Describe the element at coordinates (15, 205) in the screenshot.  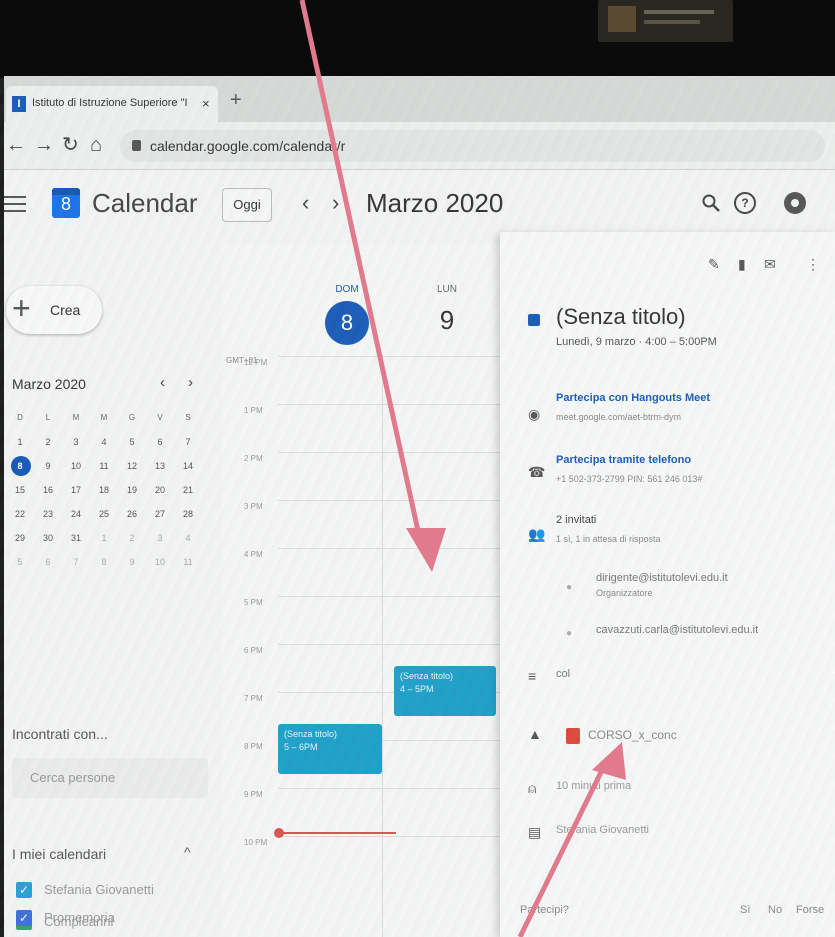
I see `menu-icon` at that location.